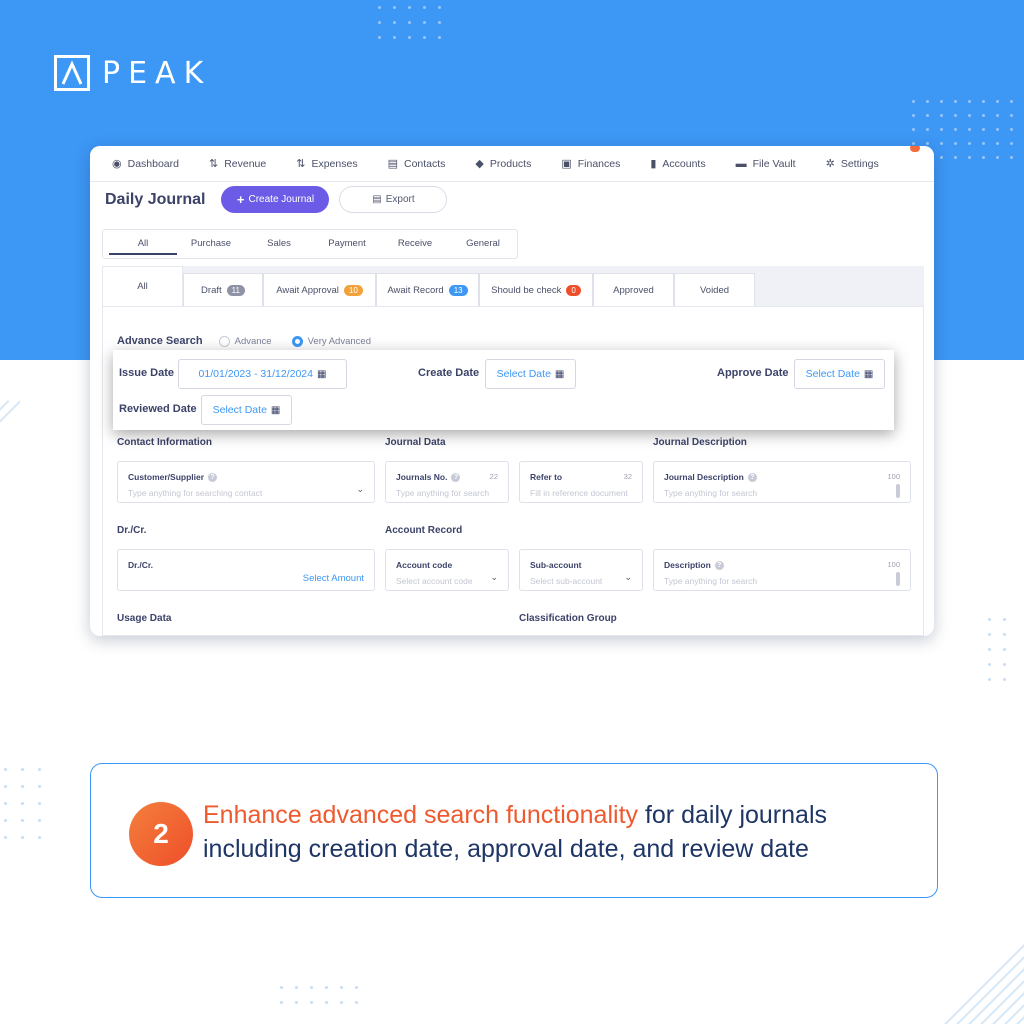 This screenshot has width=1024, height=1024. Describe the element at coordinates (161, 834) in the screenshot. I see `step-number-badge: 2` at that location.